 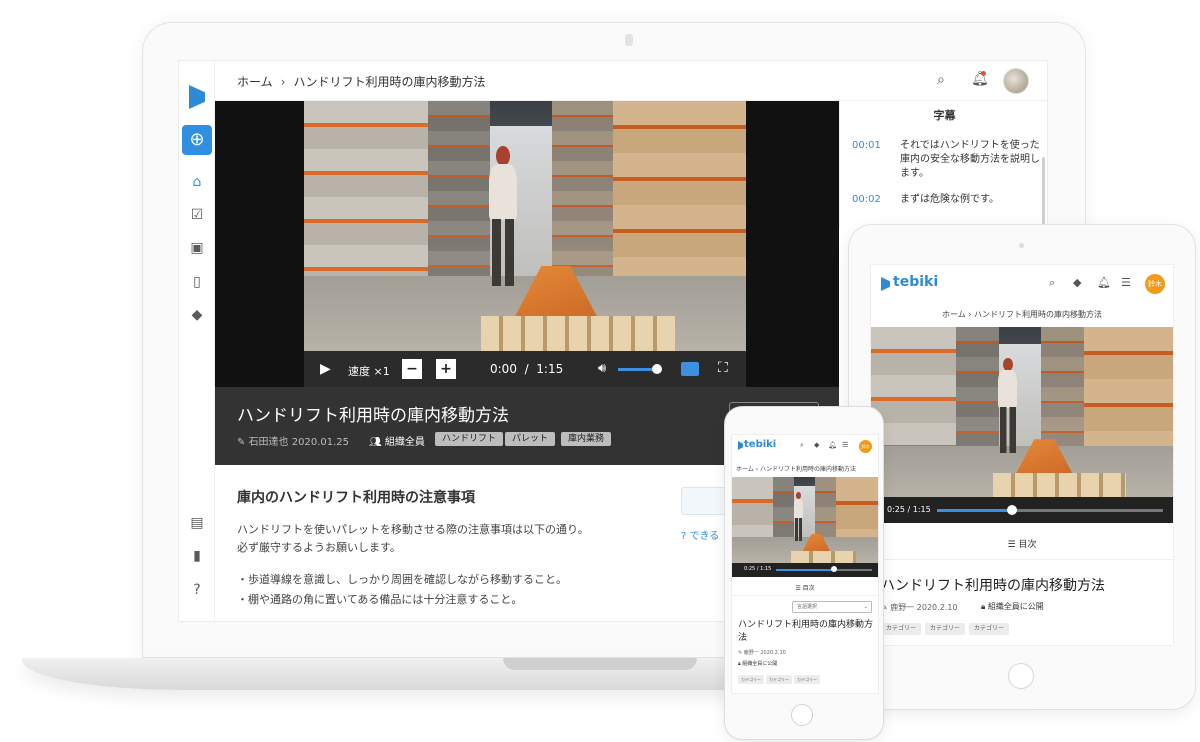 What do you see at coordinates (949, 199) in the screenshot?
I see `transcript-text: まずは危険な例です。` at bounding box center [949, 199].